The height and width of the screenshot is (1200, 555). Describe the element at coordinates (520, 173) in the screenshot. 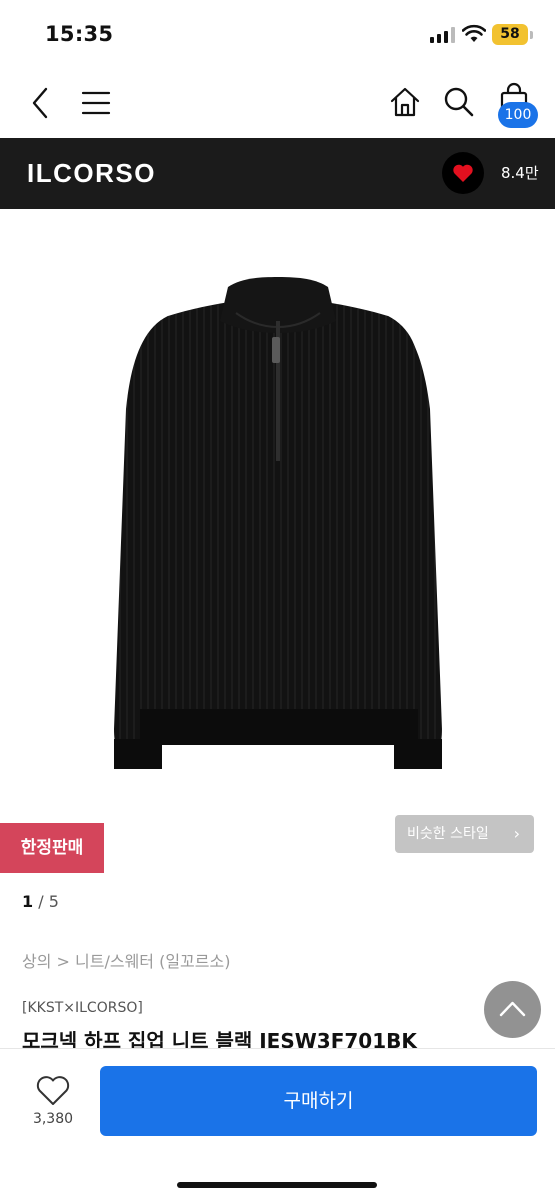

I see `brand-like-count: 8.4만` at that location.